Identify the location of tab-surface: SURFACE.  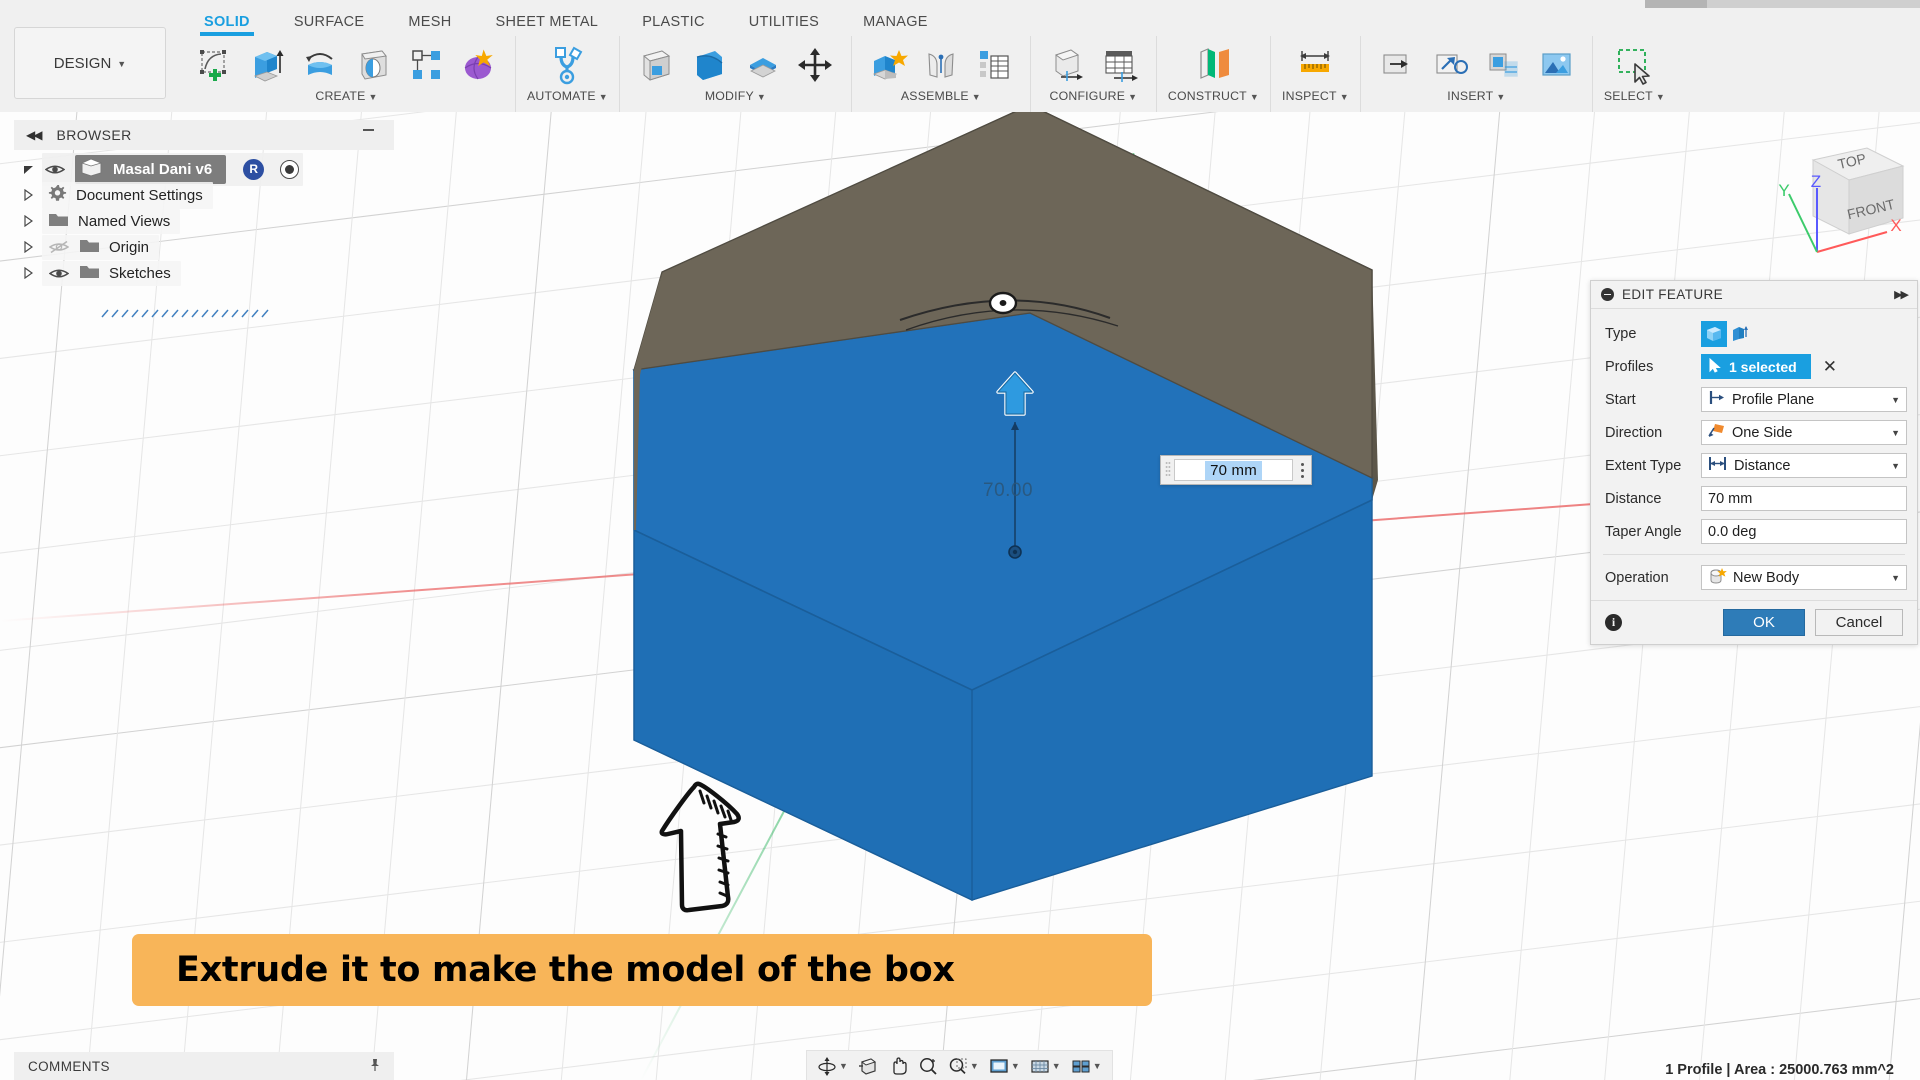
(329, 19).